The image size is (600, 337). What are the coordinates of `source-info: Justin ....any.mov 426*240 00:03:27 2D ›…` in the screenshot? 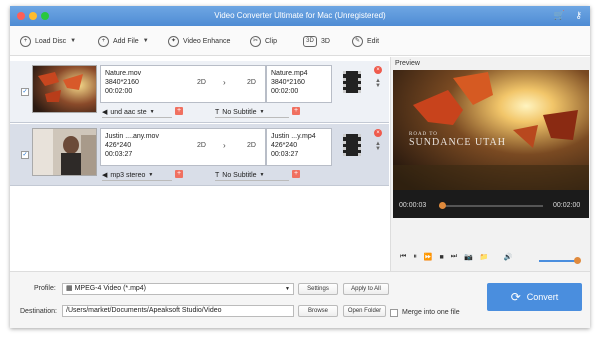 It's located at (183, 147).